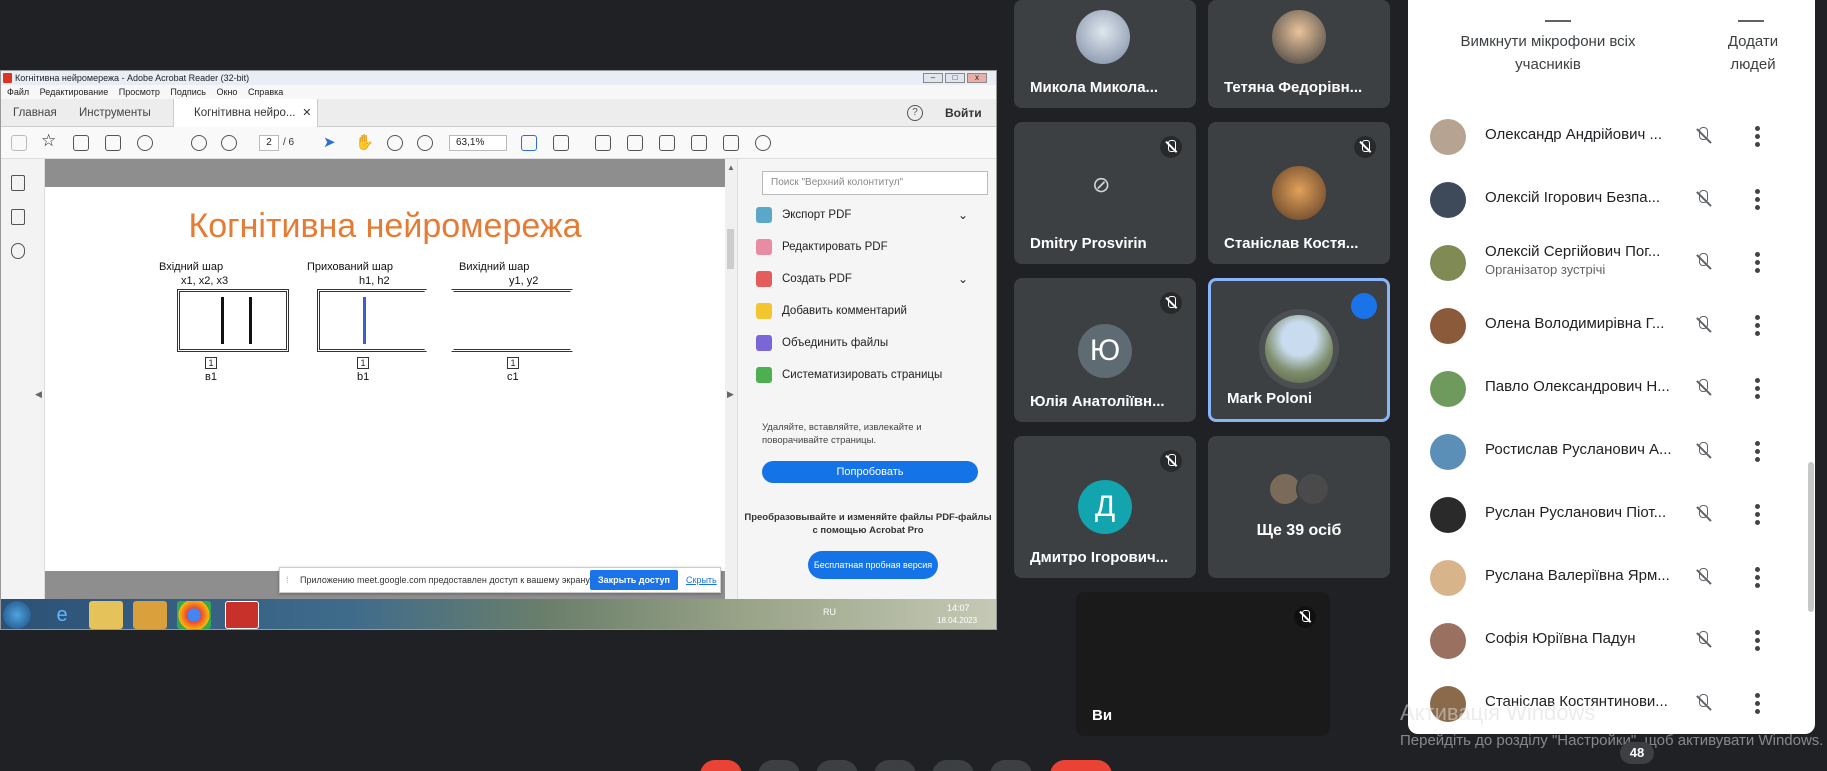  I want to click on tab-document: Когнітивна нейро... ✕, so click(246, 113).